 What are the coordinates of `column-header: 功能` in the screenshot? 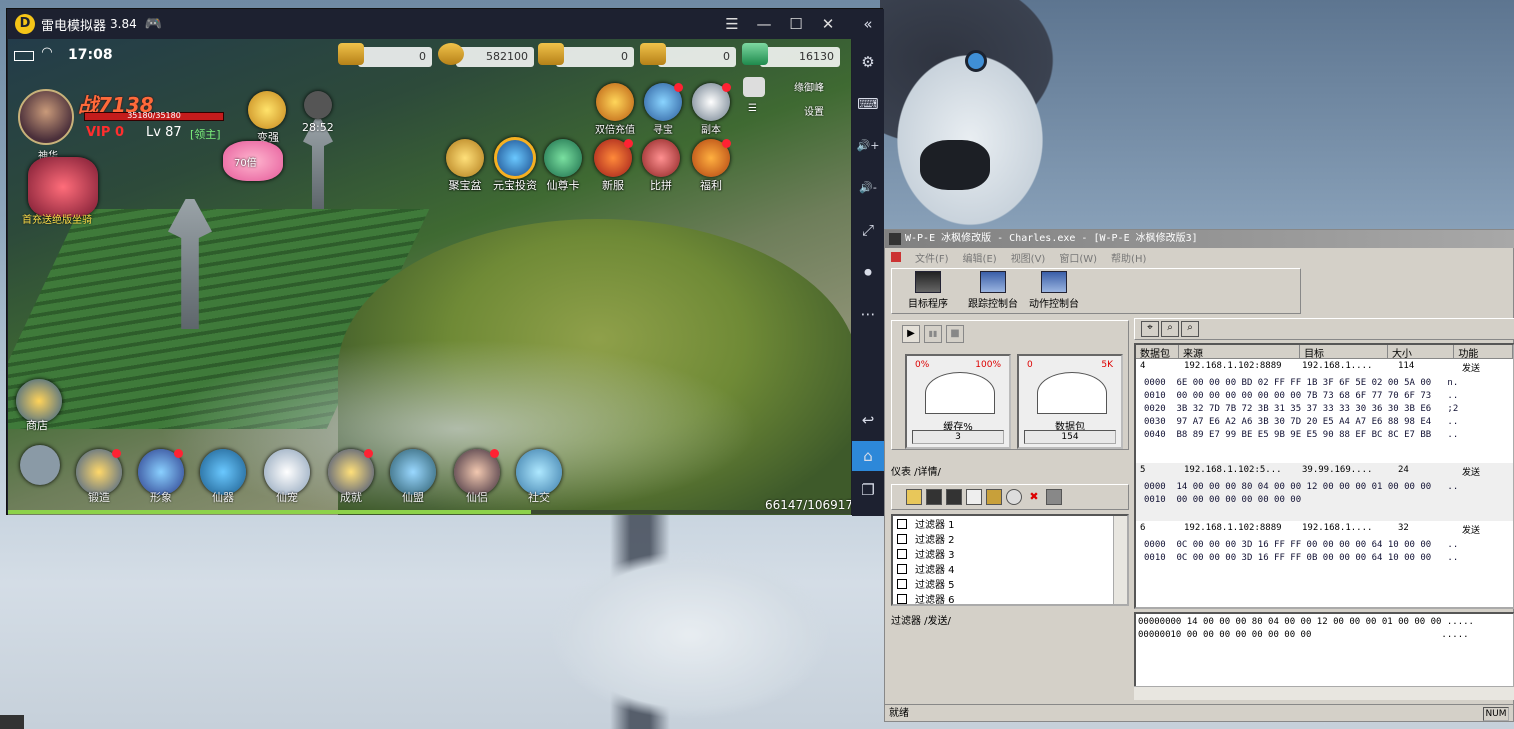 It's located at (1483, 352).